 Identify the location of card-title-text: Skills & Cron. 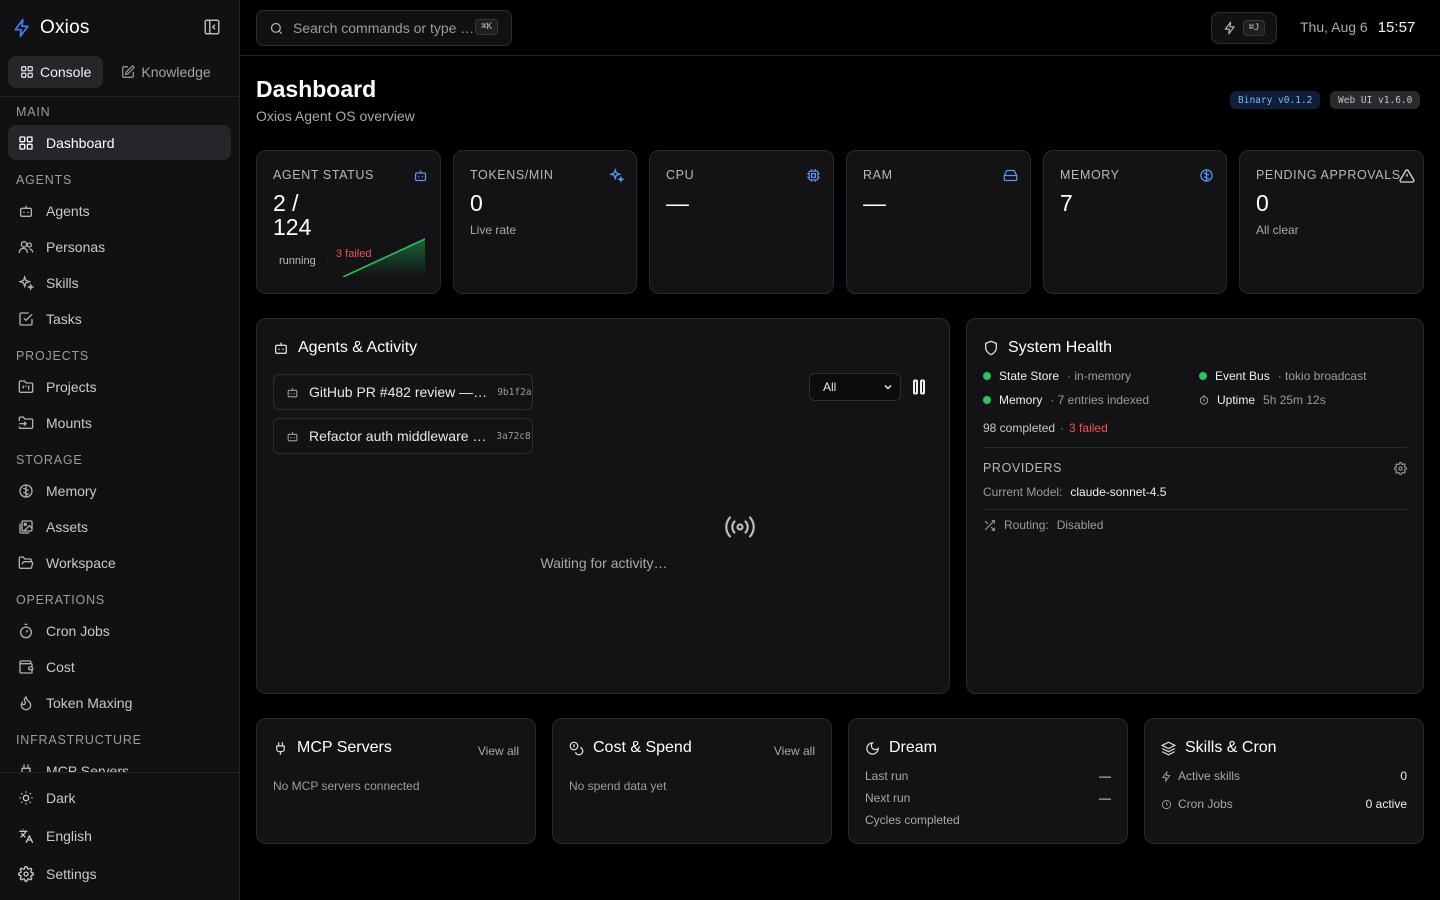
(1231, 747).